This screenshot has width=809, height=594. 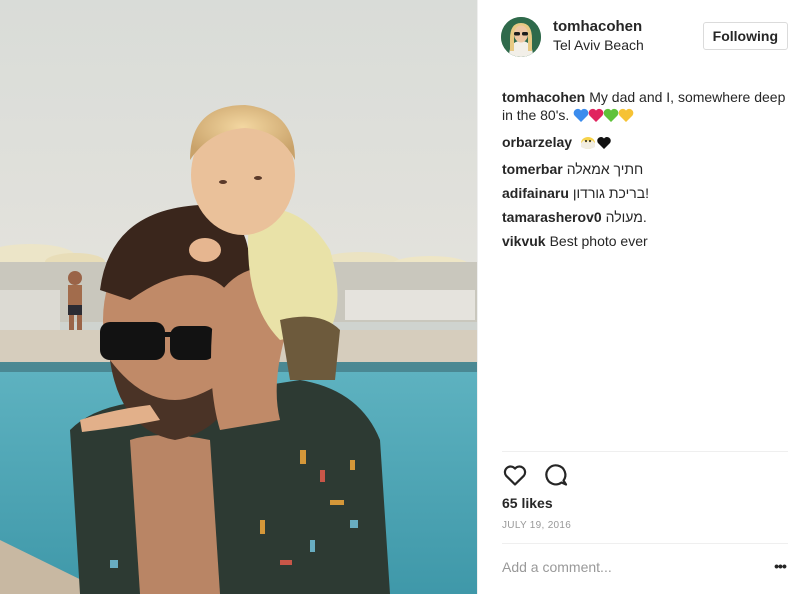 What do you see at coordinates (617, 567) in the screenshot?
I see `add-comment-input` at bounding box center [617, 567].